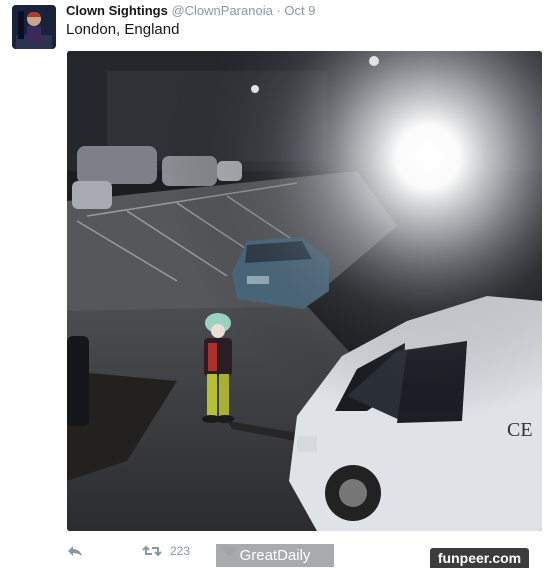  Describe the element at coordinates (117, 10) in the screenshot. I see `display-name: Clown Sightings` at that location.